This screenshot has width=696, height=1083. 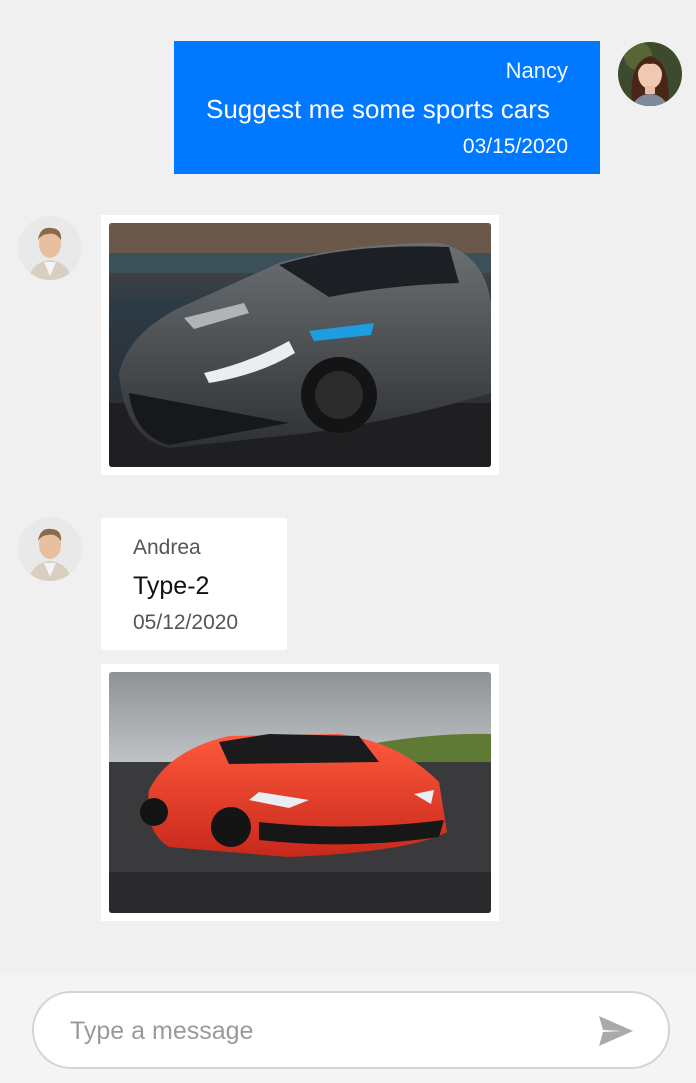 What do you see at coordinates (378, 109) in the screenshot?
I see `message-text: Suggest me some sports cars` at bounding box center [378, 109].